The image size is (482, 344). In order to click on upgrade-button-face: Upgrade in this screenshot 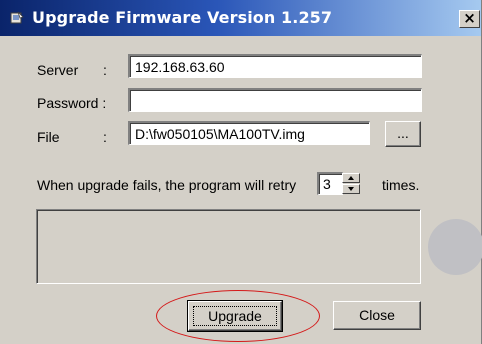, I will do `click(235, 316)`.